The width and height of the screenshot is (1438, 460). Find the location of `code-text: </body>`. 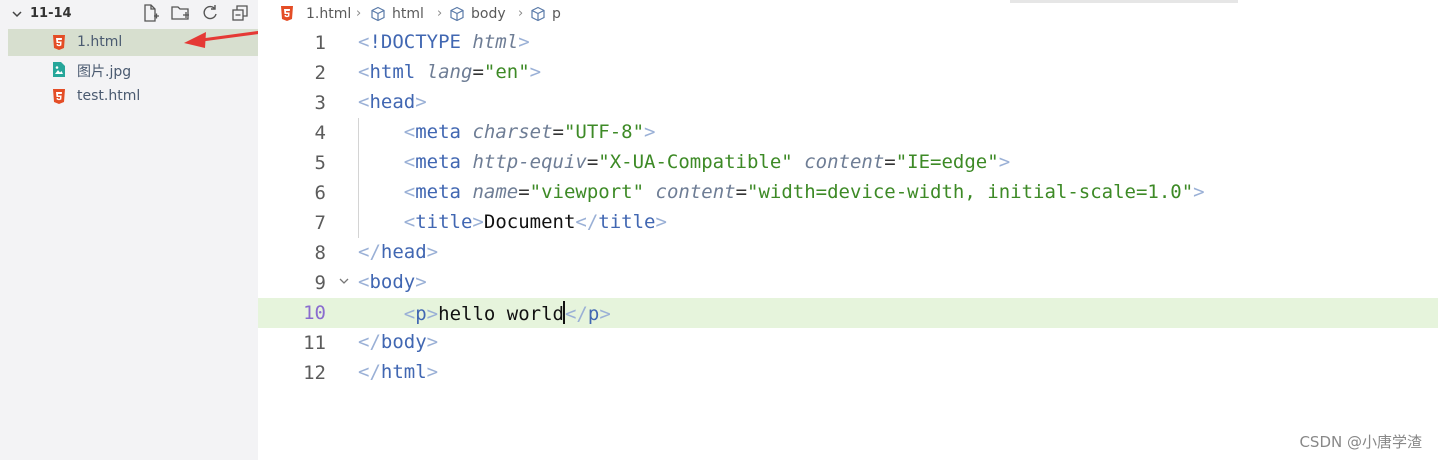

code-text: </body> is located at coordinates (398, 342).